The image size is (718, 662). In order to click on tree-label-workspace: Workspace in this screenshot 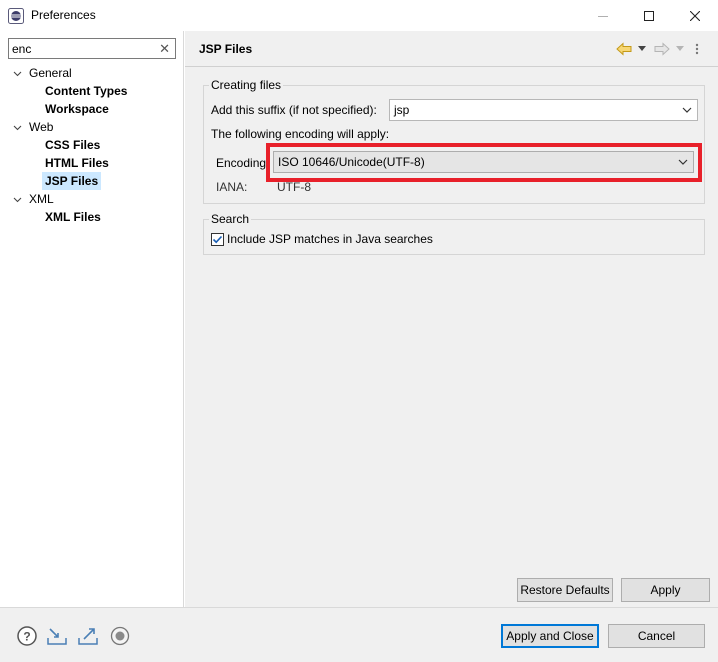, I will do `click(77, 109)`.